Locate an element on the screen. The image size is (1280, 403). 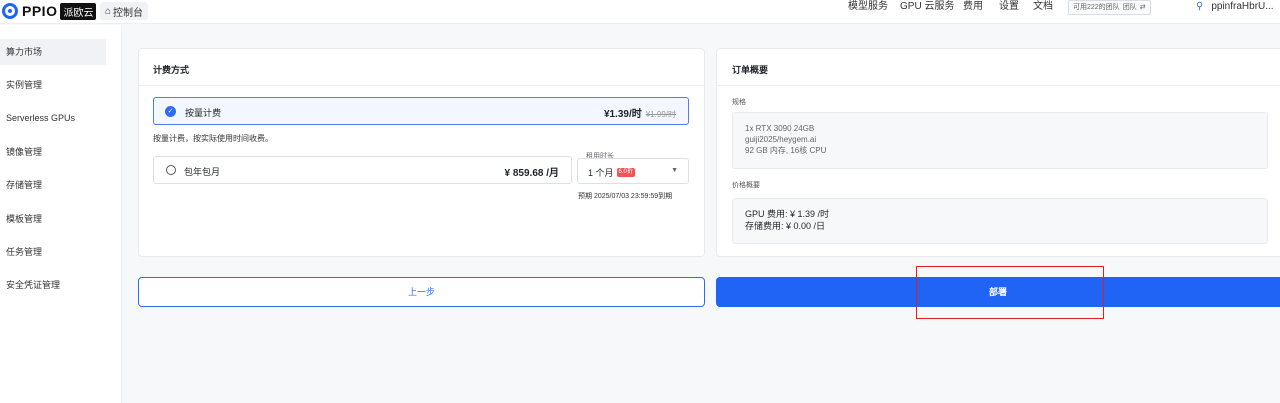
switch-icon: ⇄ is located at coordinates (1142, 7).